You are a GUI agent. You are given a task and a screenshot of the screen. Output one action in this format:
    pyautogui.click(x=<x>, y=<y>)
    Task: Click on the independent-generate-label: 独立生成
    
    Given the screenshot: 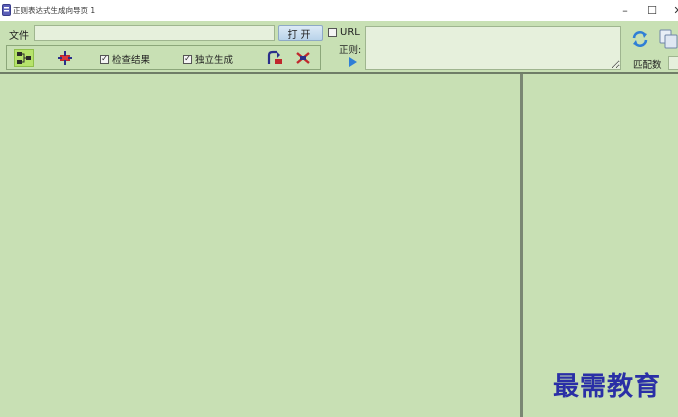 What is the action you would take?
    pyautogui.click(x=214, y=60)
    